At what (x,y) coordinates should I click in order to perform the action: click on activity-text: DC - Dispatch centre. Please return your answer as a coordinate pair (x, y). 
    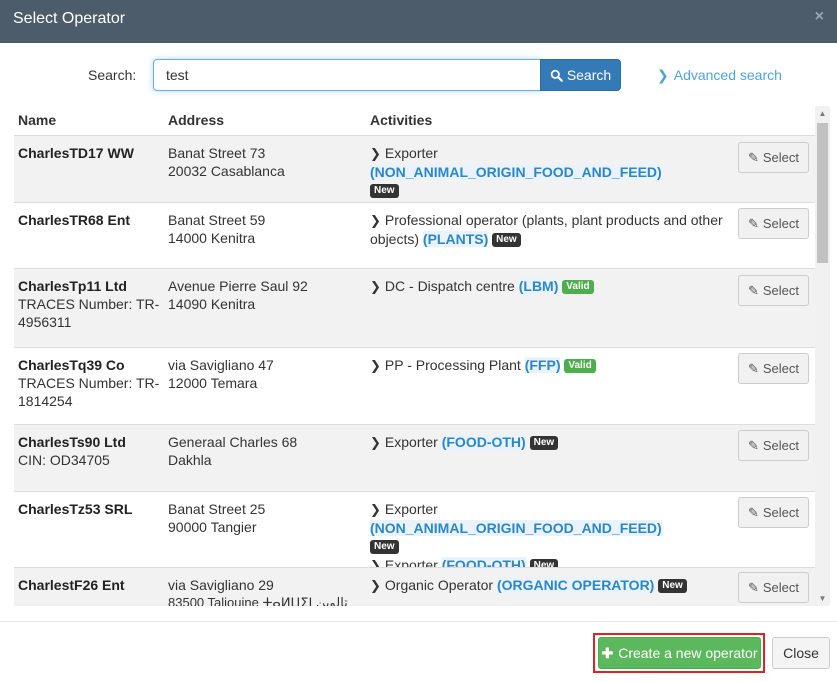
    Looking at the image, I should click on (449, 286).